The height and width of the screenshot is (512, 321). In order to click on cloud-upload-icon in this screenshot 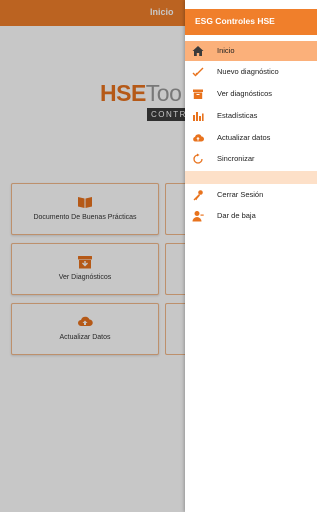, I will do `click(198, 138)`.